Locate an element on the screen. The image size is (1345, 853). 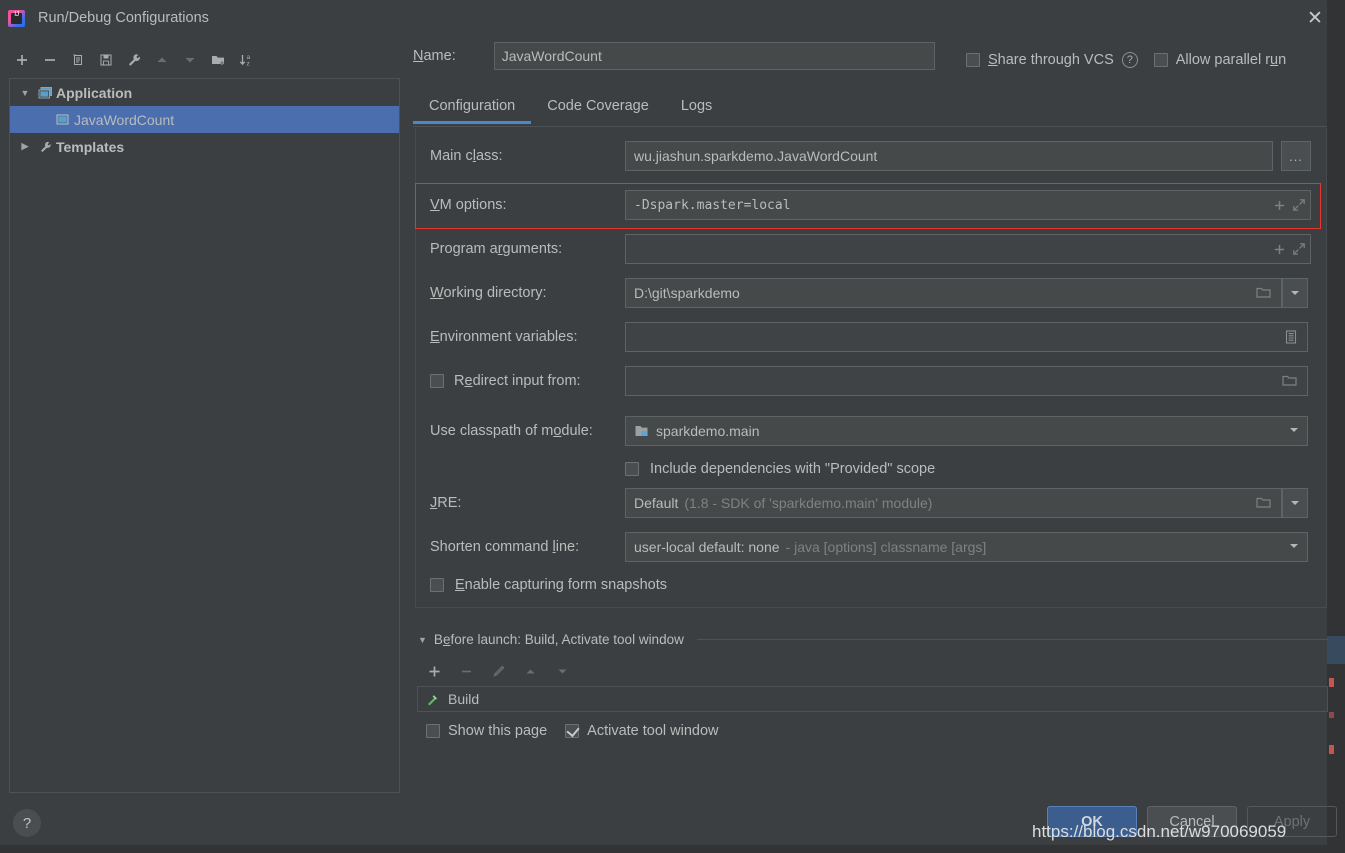
application-icon is located at coordinates (45, 93).